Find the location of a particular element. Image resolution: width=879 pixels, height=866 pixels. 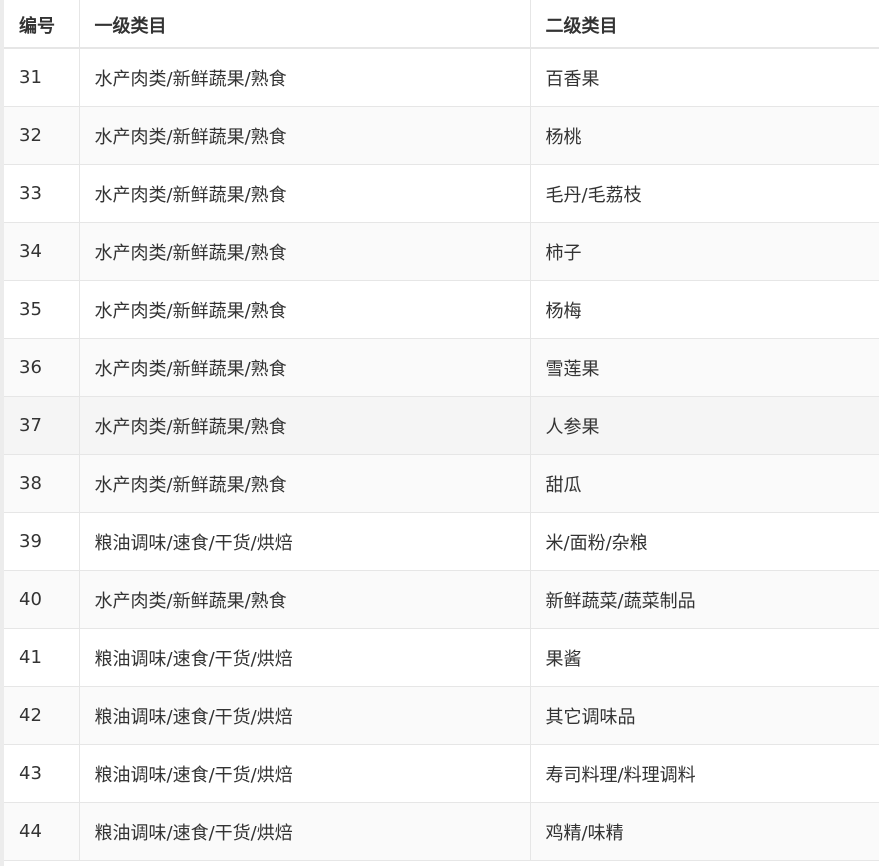

table-row: 37 水产肉类/新鲜蔬果/熟食 人参果 is located at coordinates (441, 425).